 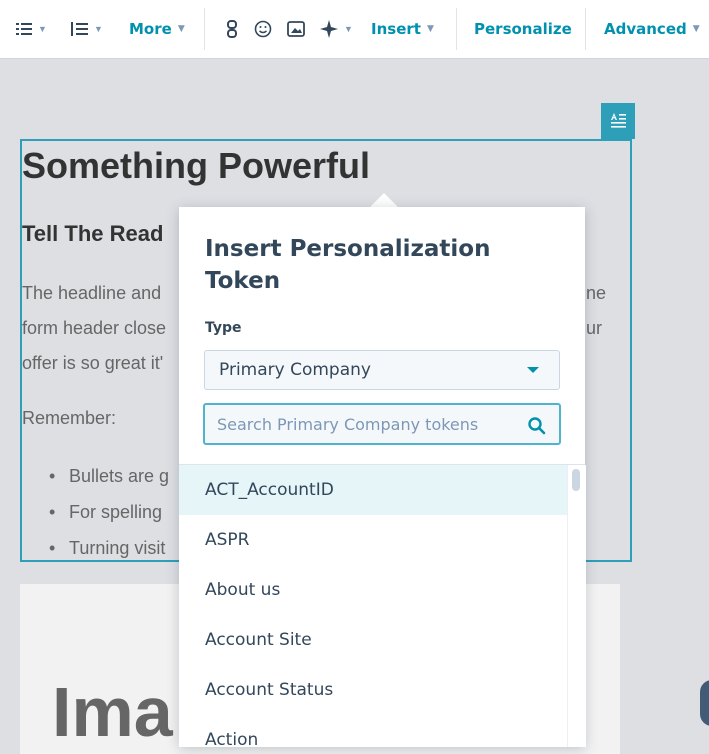 I want to click on list-icon, so click(x=24, y=29).